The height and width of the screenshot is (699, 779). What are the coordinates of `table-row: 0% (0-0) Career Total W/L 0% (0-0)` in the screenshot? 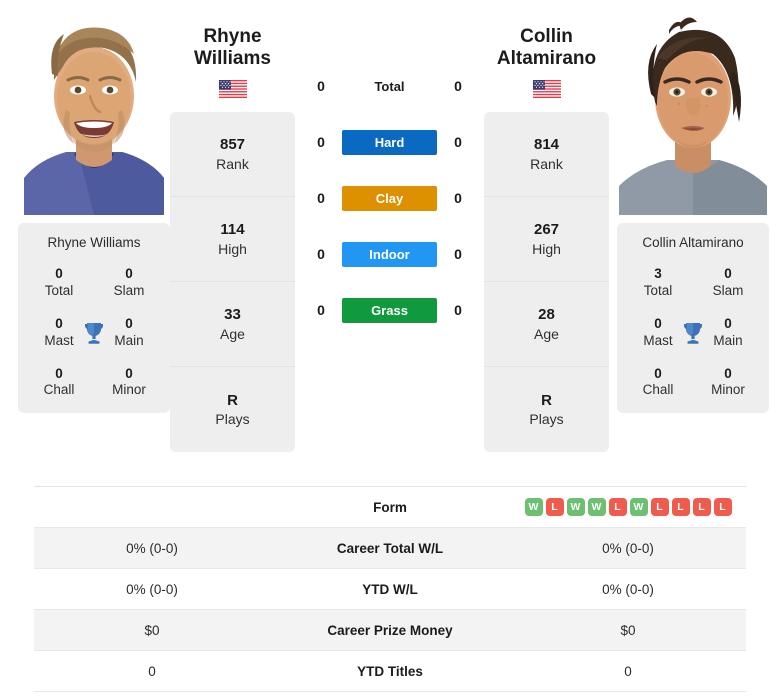 It's located at (390, 548).